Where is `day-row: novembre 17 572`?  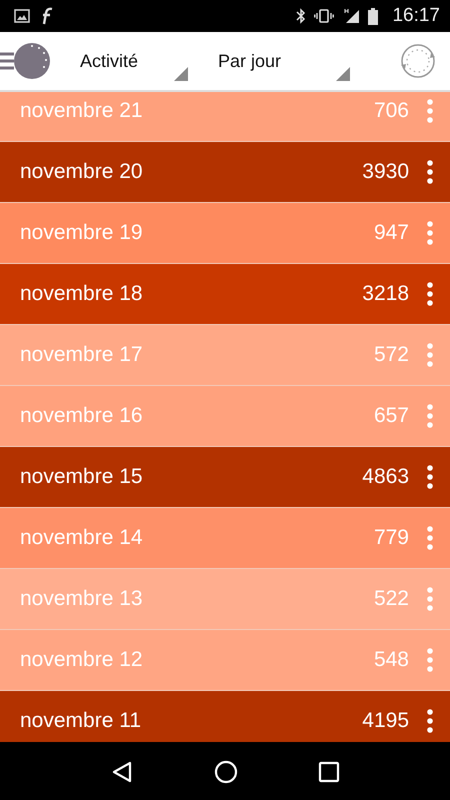
day-row: novembre 17 572 is located at coordinates (225, 355).